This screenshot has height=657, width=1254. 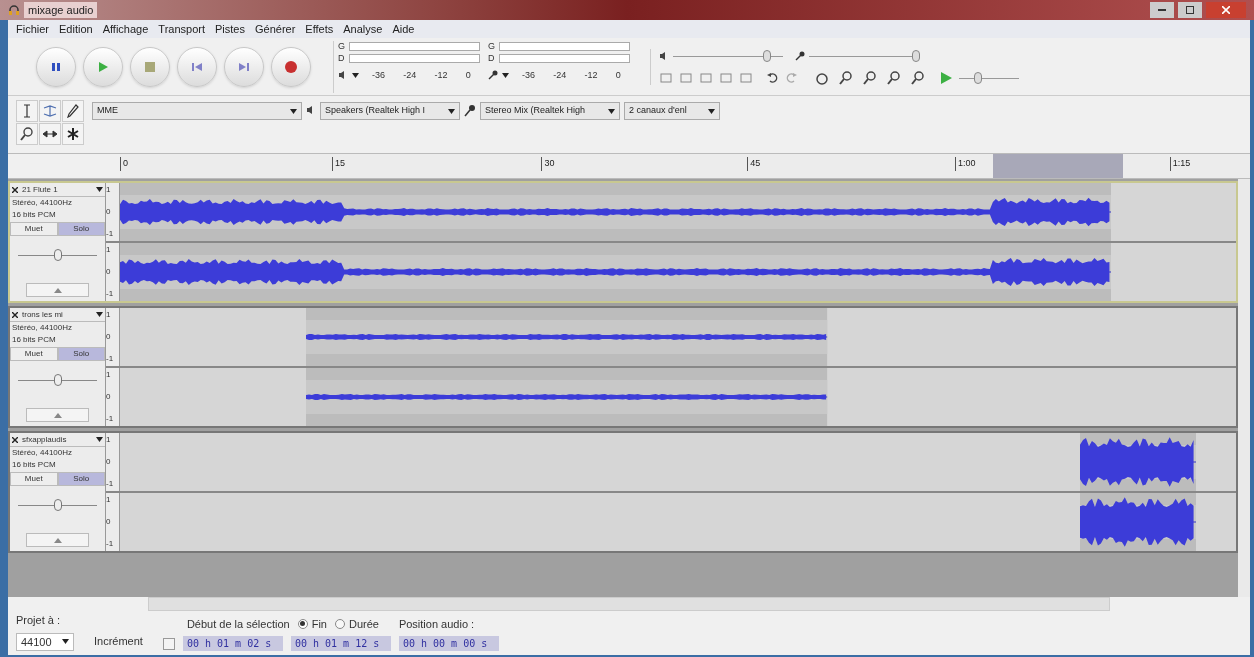 What do you see at coordinates (800, 55) in the screenshot?
I see `microphone-icon` at bounding box center [800, 55].